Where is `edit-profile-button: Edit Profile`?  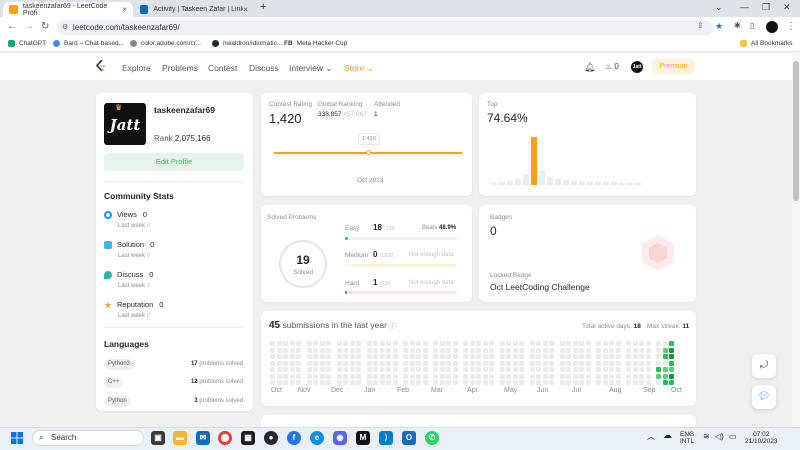 edit-profile-button: Edit Profile is located at coordinates (174, 162).